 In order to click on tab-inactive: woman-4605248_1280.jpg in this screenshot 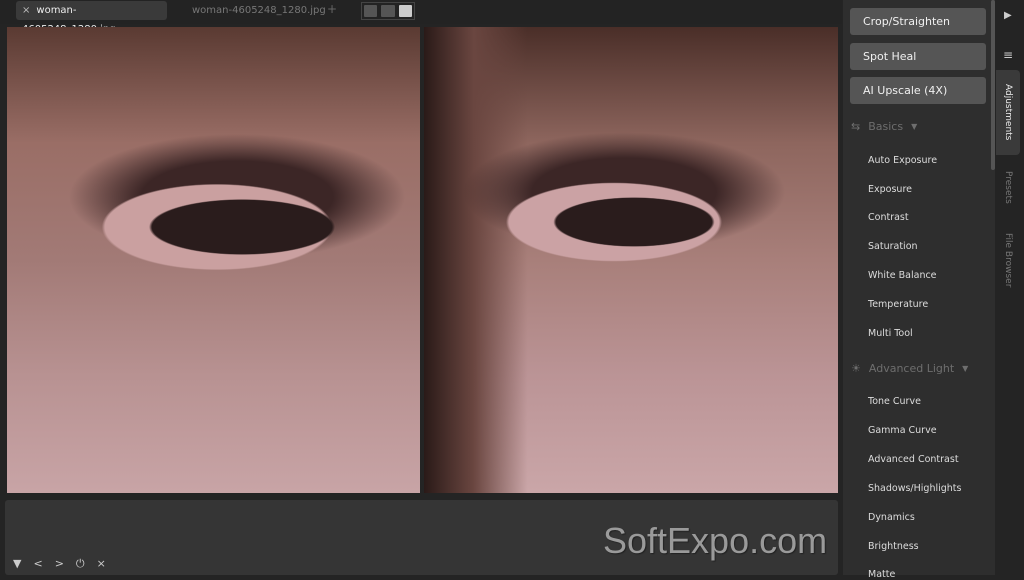, I will do `click(256, 10)`.